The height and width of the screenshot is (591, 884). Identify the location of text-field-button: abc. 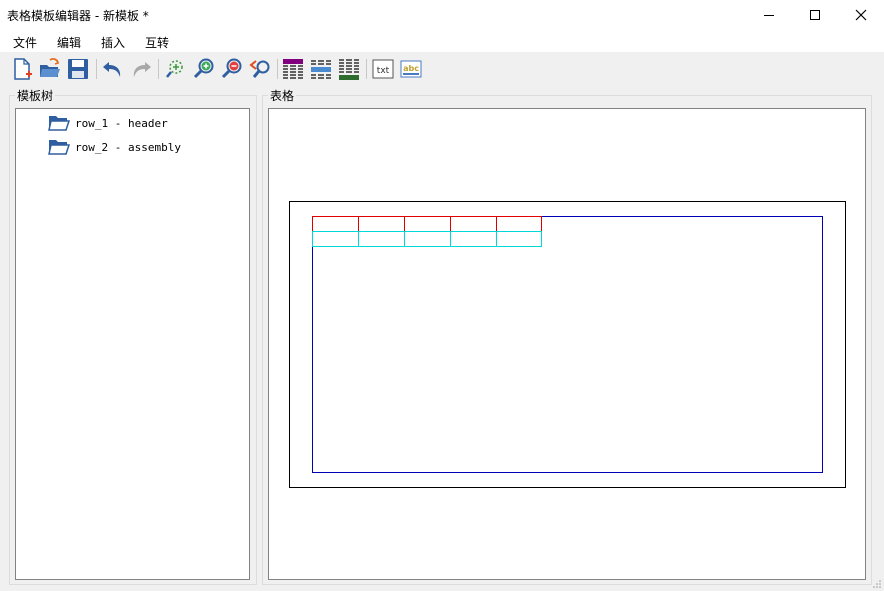
(411, 69).